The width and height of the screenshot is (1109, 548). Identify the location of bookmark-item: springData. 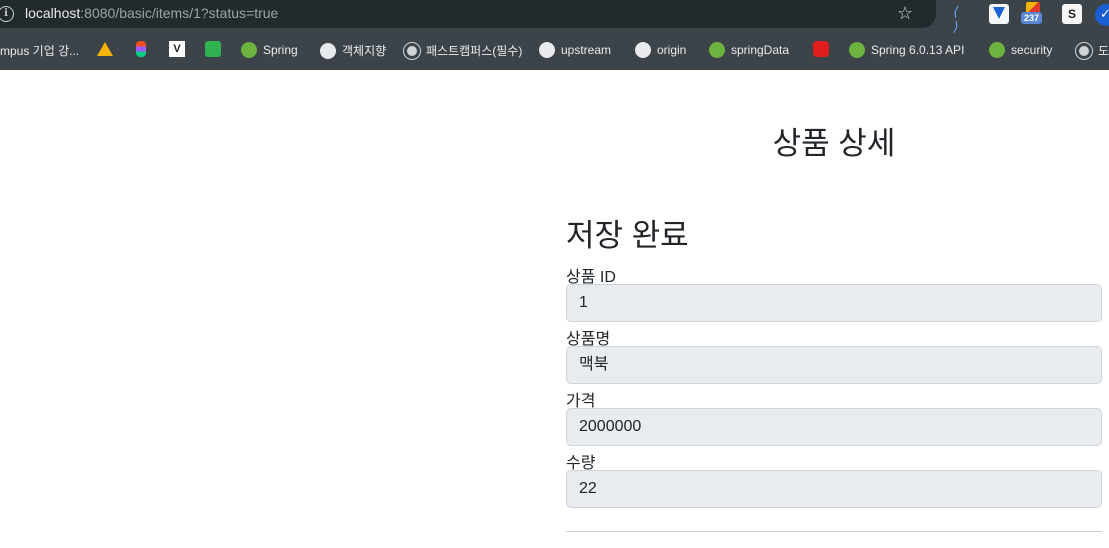
(749, 50).